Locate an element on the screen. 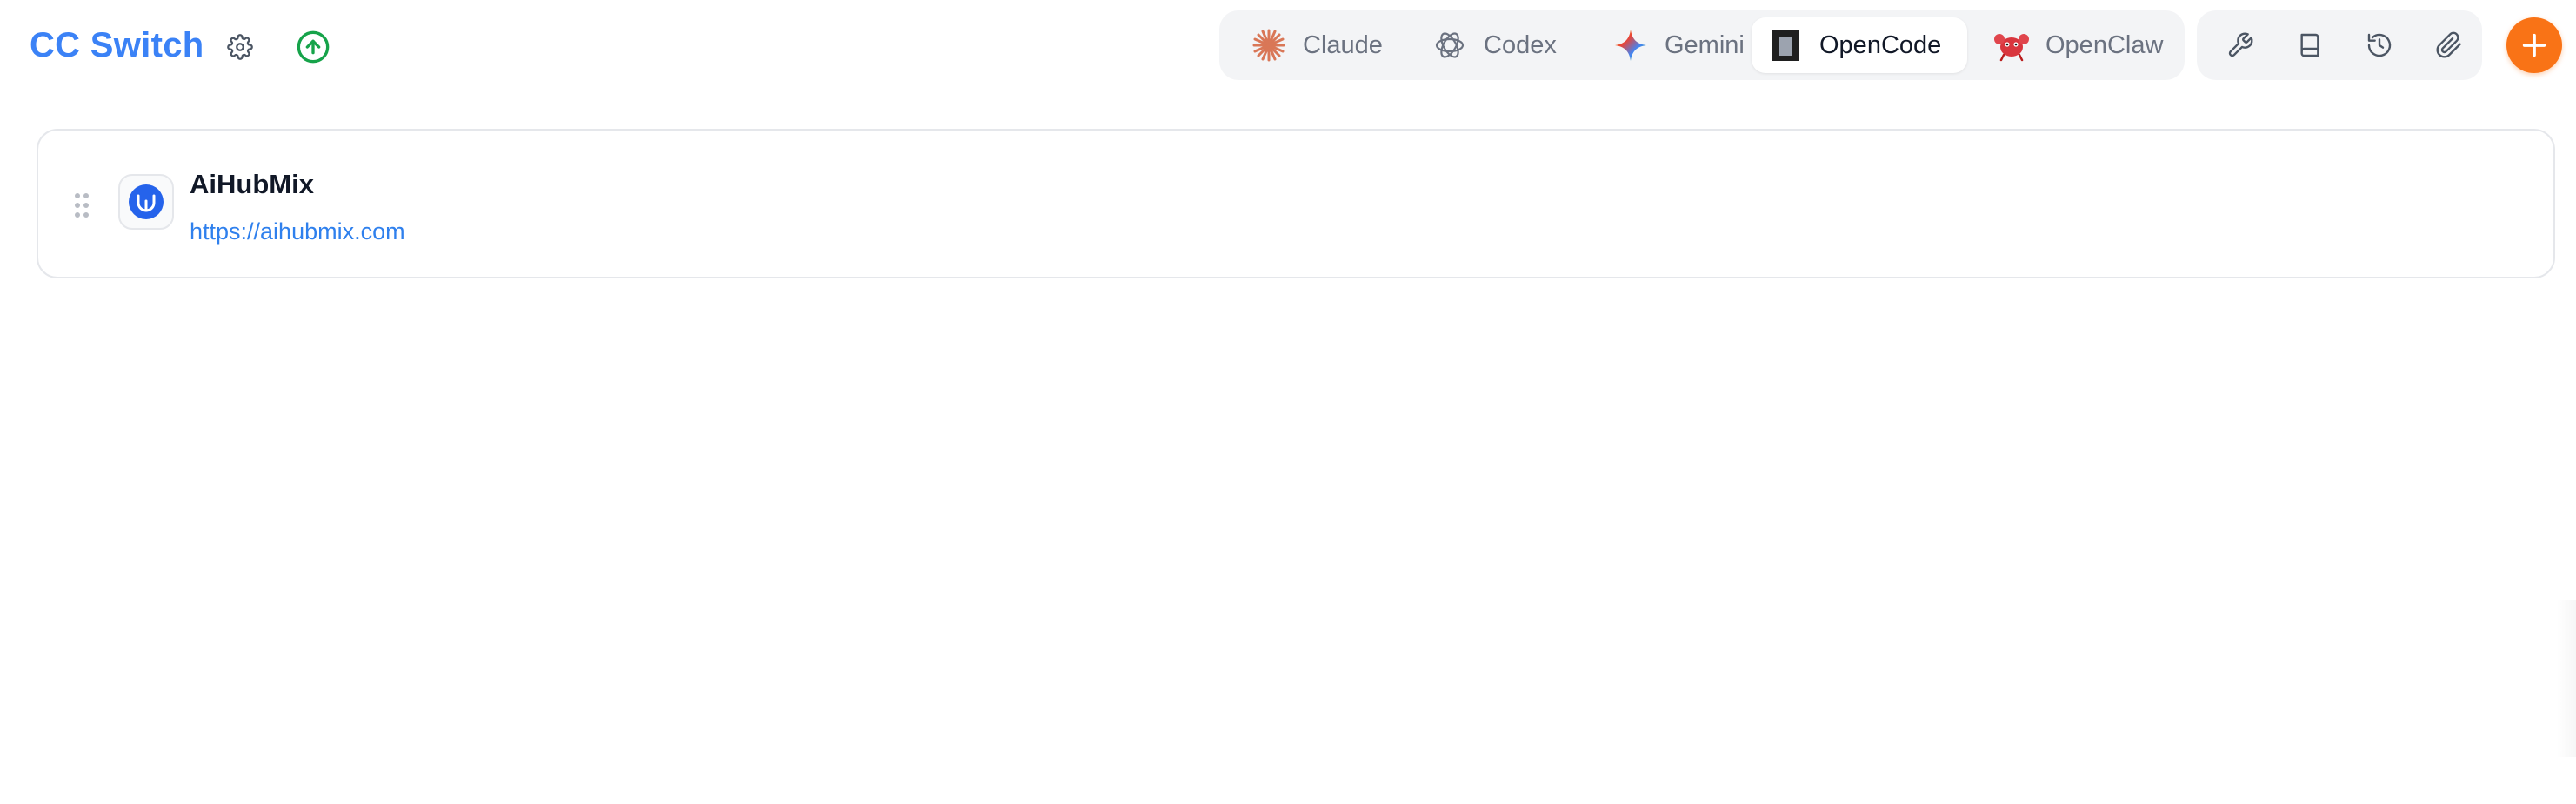  tab-openclaw: OpenClaw is located at coordinates (2078, 45).